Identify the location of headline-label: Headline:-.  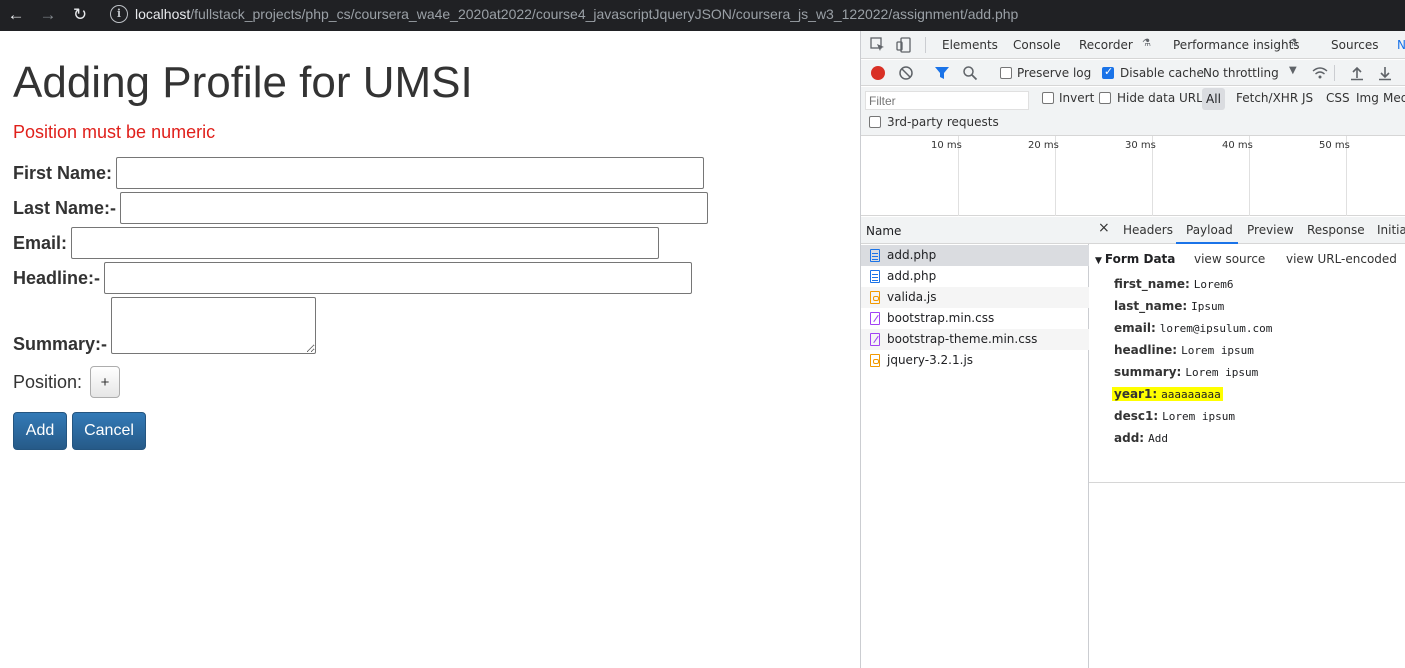
(57, 277).